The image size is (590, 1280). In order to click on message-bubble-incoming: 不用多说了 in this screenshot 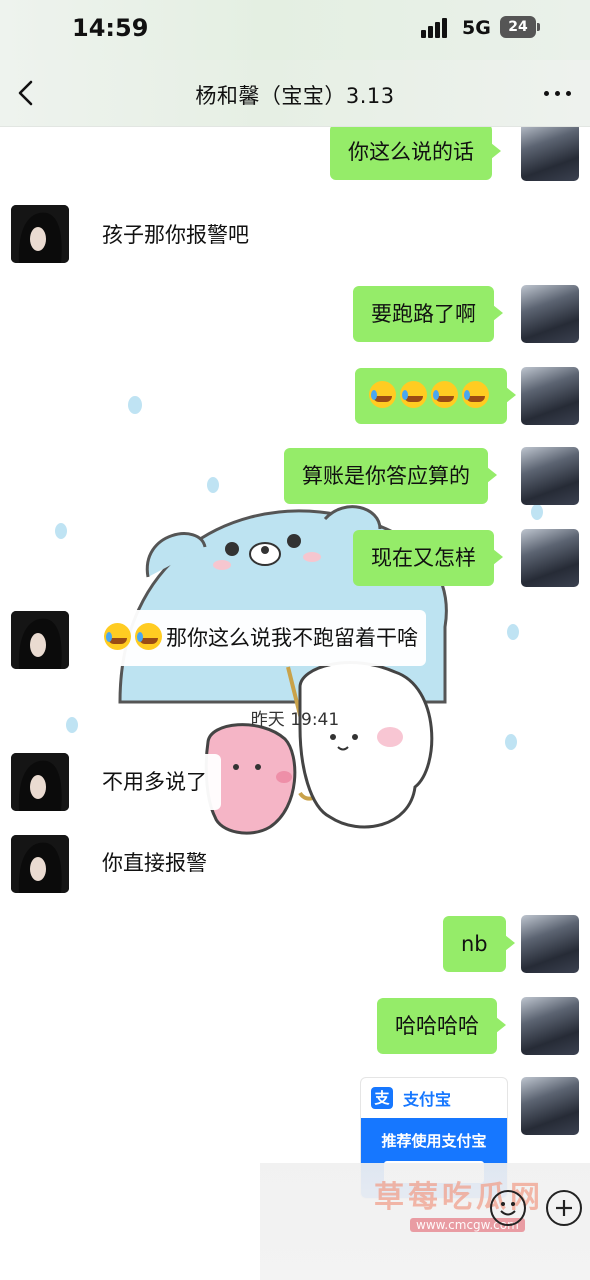, I will do `click(154, 782)`.